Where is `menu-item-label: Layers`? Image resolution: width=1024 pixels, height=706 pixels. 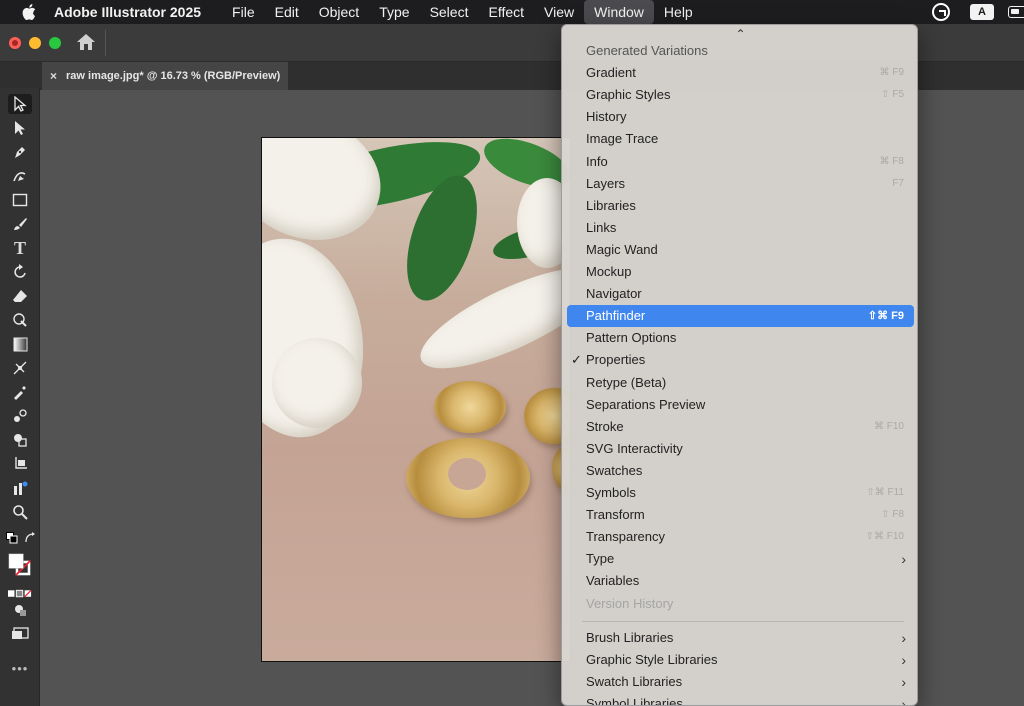 menu-item-label: Layers is located at coordinates (606, 183).